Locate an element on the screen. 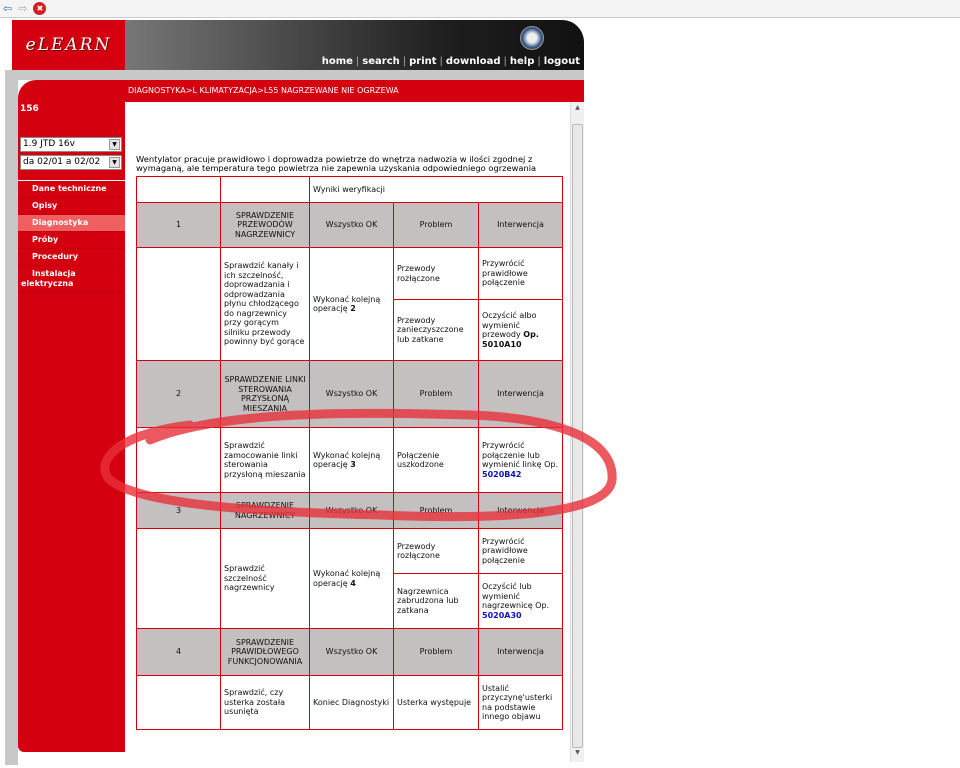 The height and width of the screenshot is (768, 960). problem: Nagrzewnica zabrudzona lub zatkana is located at coordinates (436, 601).